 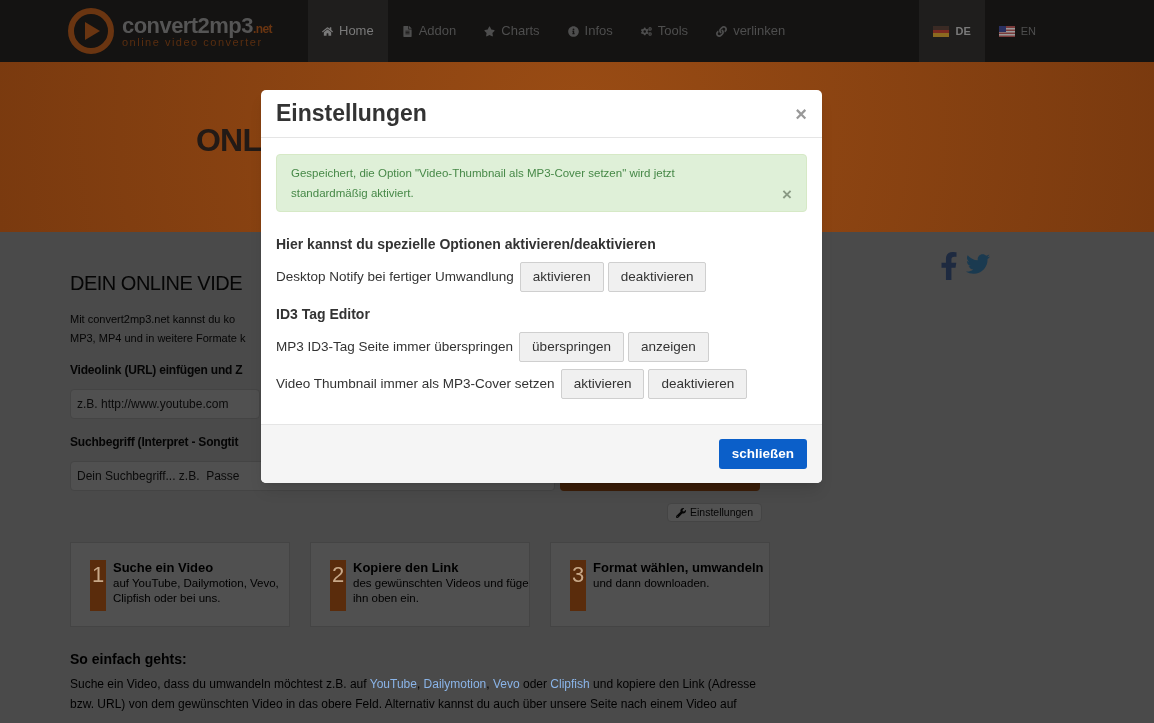 What do you see at coordinates (466, 244) in the screenshot?
I see `section-heading: Hier kannst du spezielle Optionen aktivieren/deaktivieren` at bounding box center [466, 244].